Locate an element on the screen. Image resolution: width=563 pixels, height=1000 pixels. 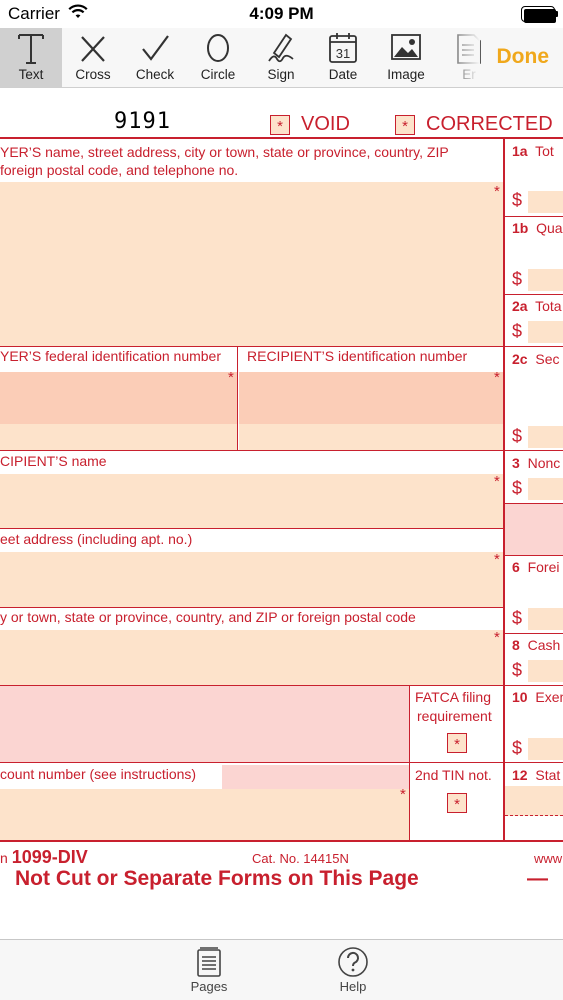
box-8-field is located at coordinates (545, 671).